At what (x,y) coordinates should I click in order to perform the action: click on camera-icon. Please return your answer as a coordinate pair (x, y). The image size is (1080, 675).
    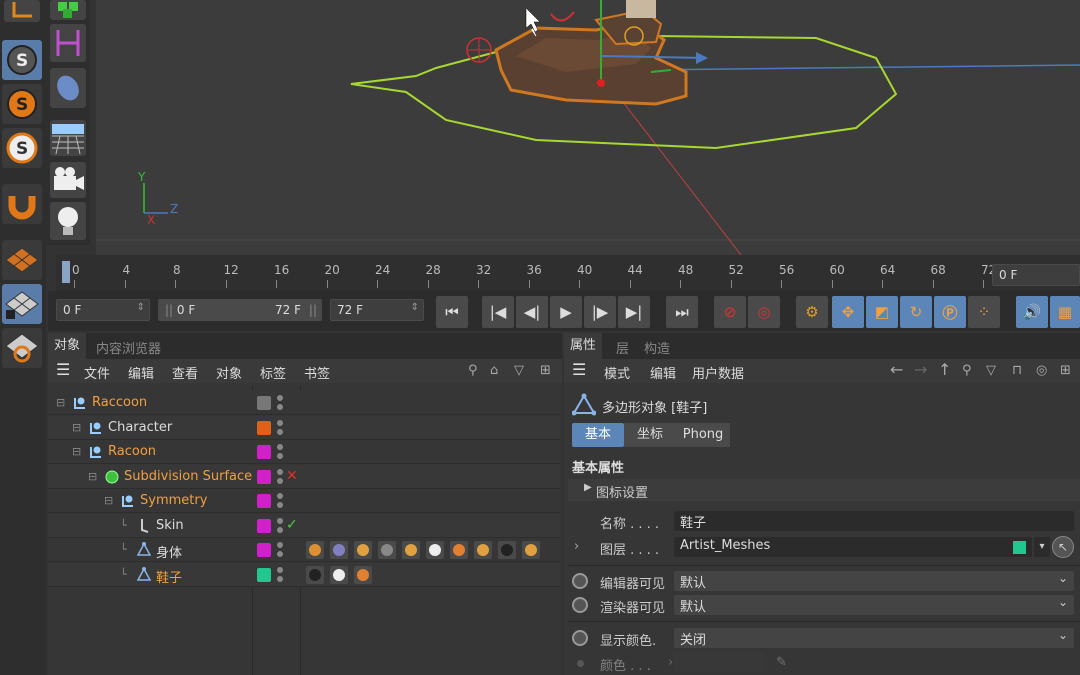
    Looking at the image, I should click on (68, 180).